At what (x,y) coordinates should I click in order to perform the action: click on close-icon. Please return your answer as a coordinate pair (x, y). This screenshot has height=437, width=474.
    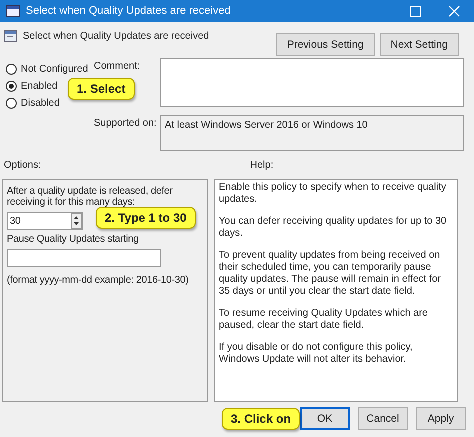
    Looking at the image, I should click on (454, 11).